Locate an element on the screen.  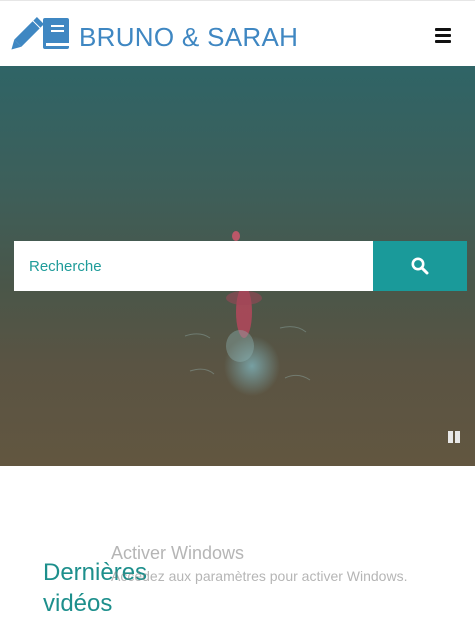
search-button is located at coordinates (420, 266).